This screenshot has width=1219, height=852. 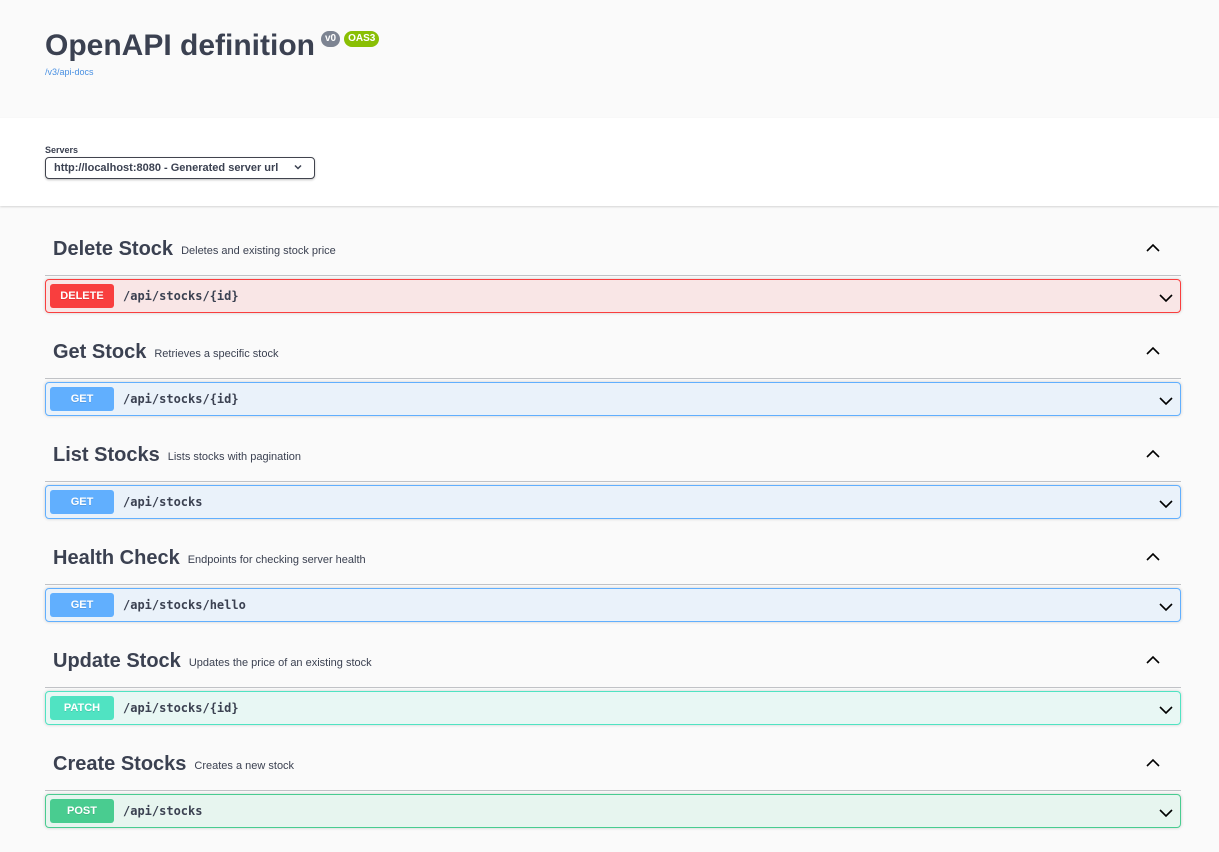 What do you see at coordinates (180, 45) in the screenshot?
I see `page-title: OpenAPI definition` at bounding box center [180, 45].